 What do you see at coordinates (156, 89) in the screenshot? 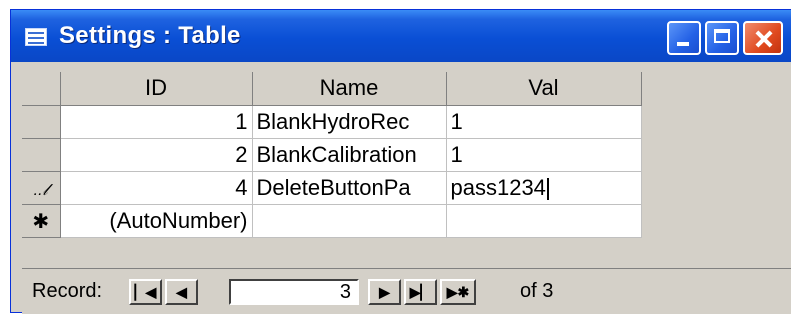
I see `column-header-id: ID` at bounding box center [156, 89].